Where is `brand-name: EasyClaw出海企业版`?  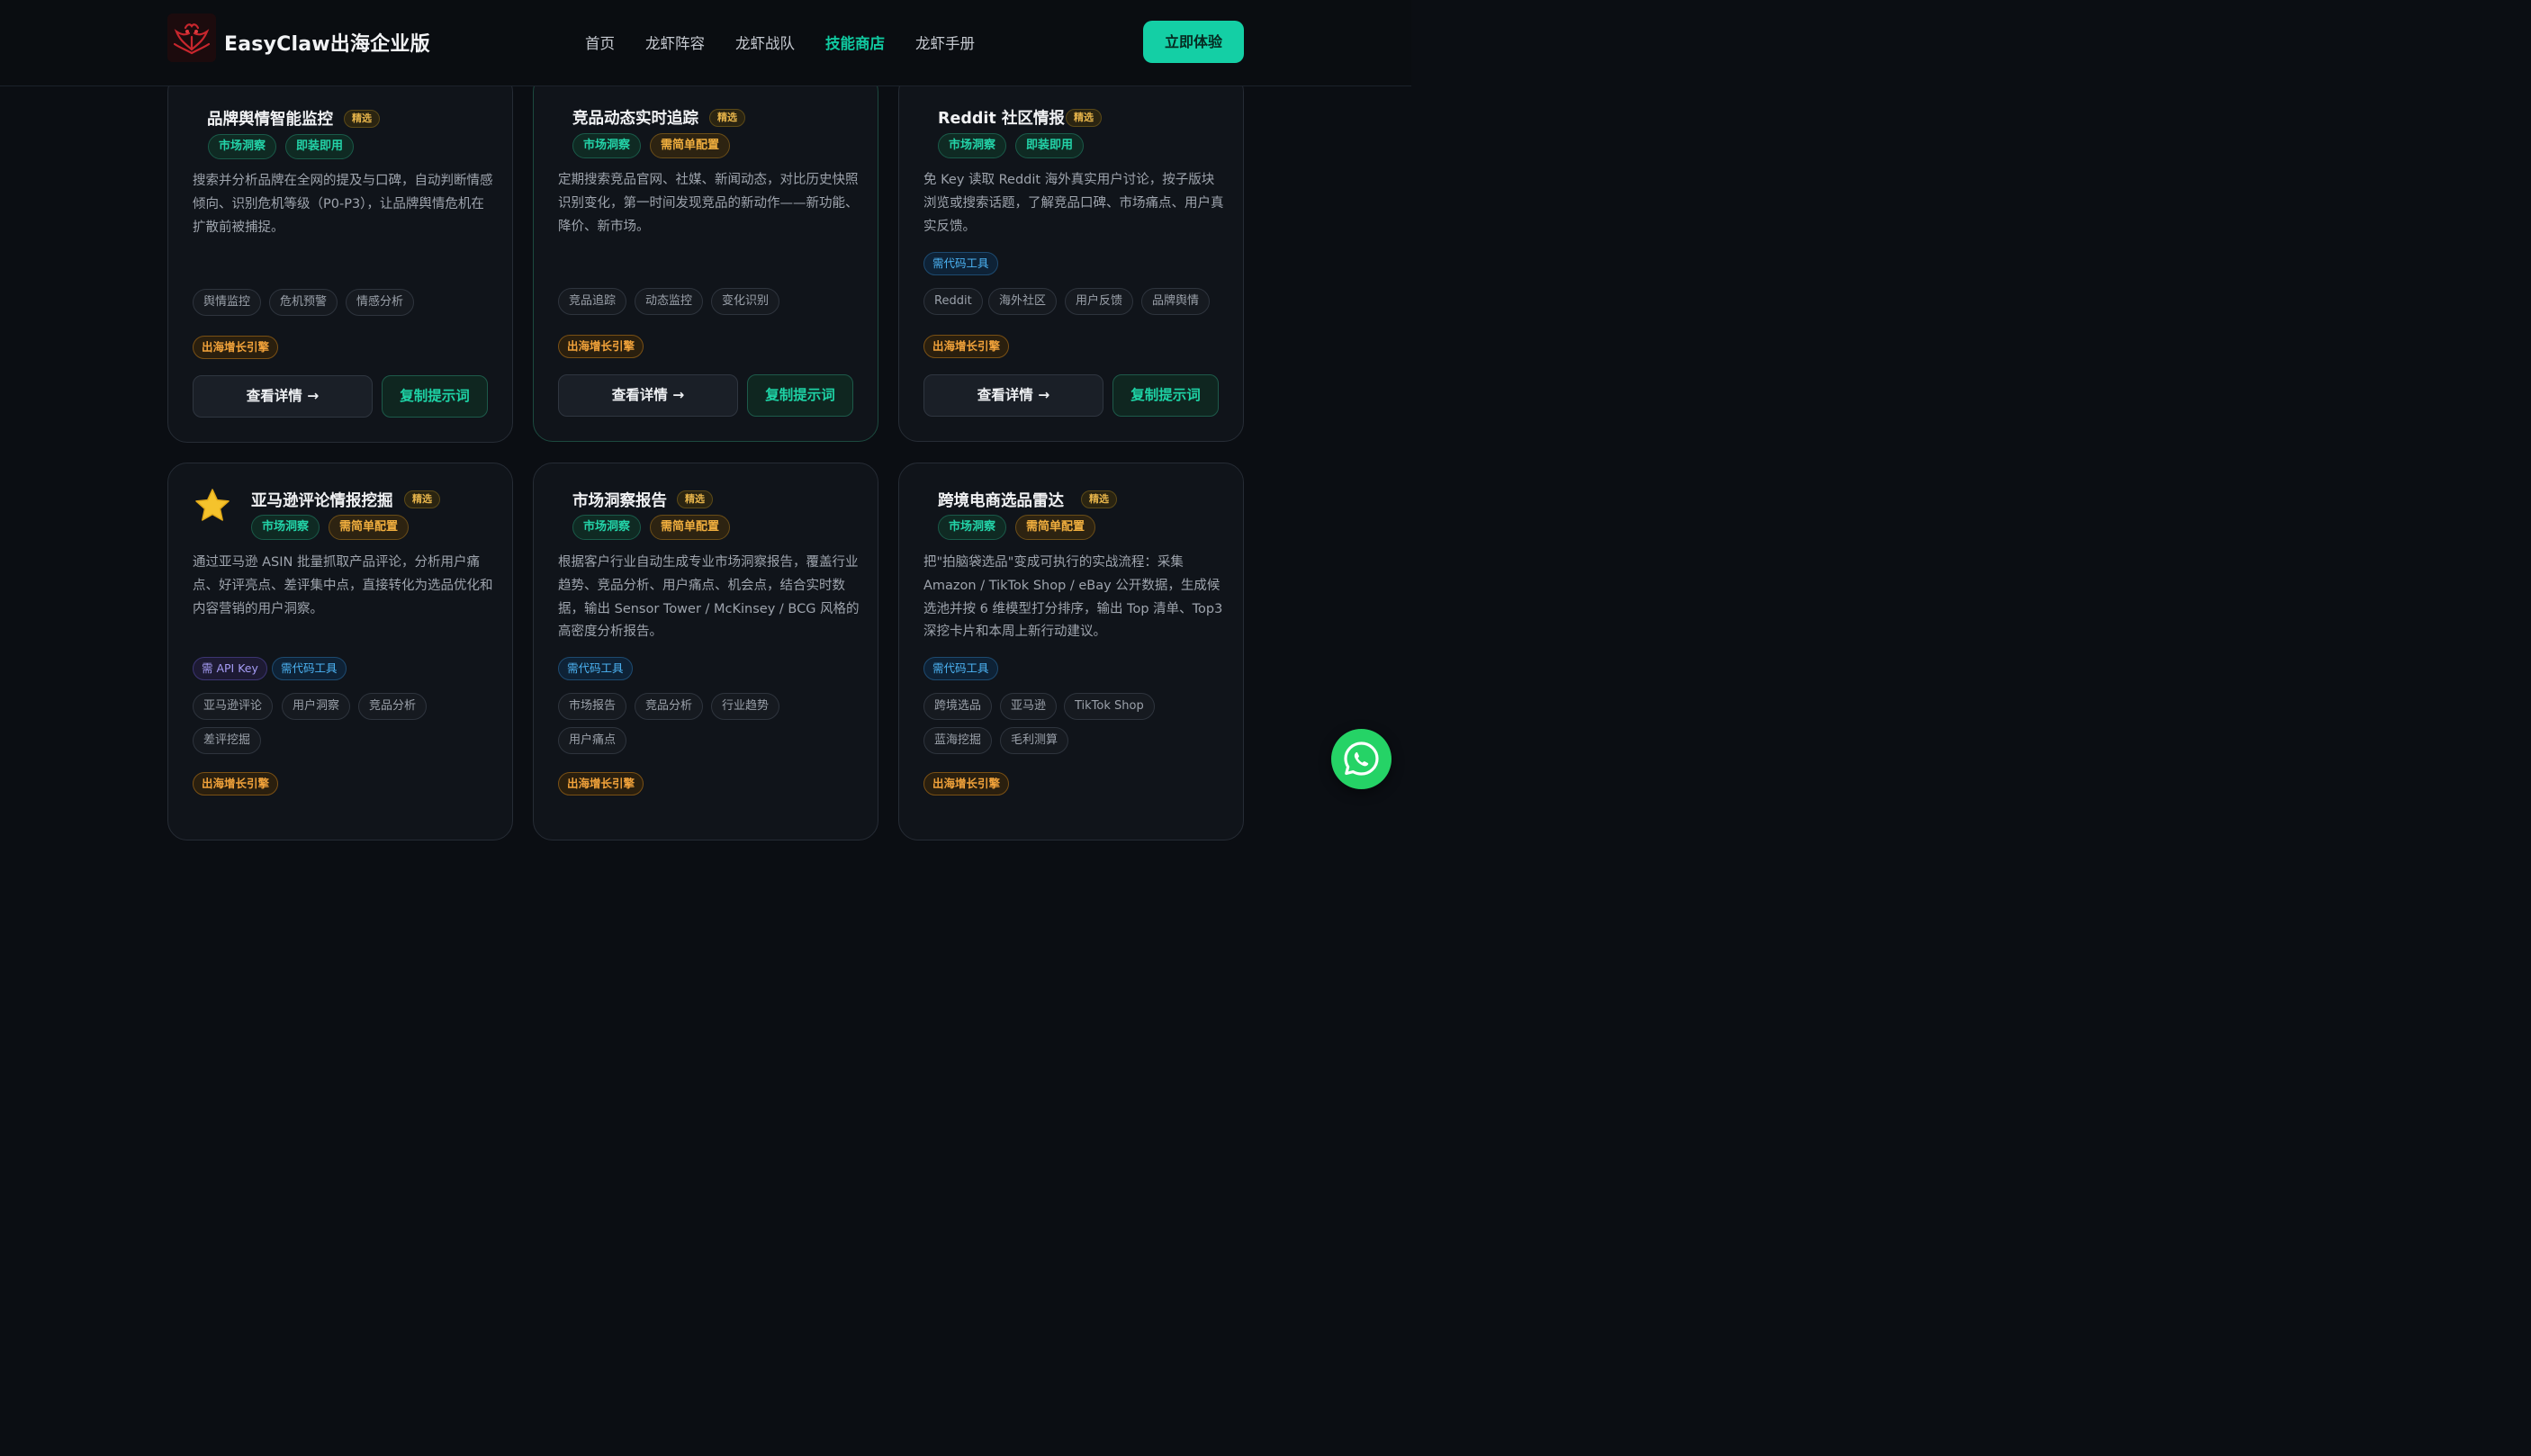 brand-name: EasyClaw出海企业版 is located at coordinates (327, 43).